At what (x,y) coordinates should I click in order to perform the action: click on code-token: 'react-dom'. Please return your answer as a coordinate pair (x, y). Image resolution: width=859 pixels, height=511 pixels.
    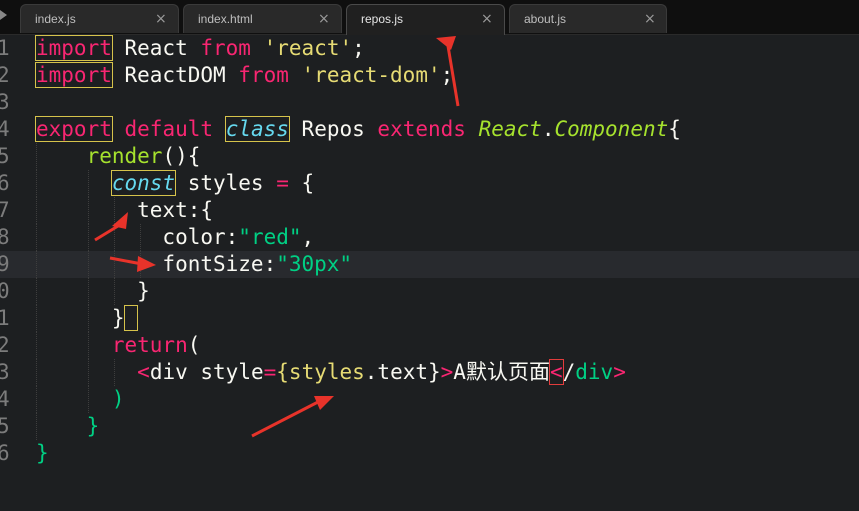
    Looking at the image, I should click on (371, 75).